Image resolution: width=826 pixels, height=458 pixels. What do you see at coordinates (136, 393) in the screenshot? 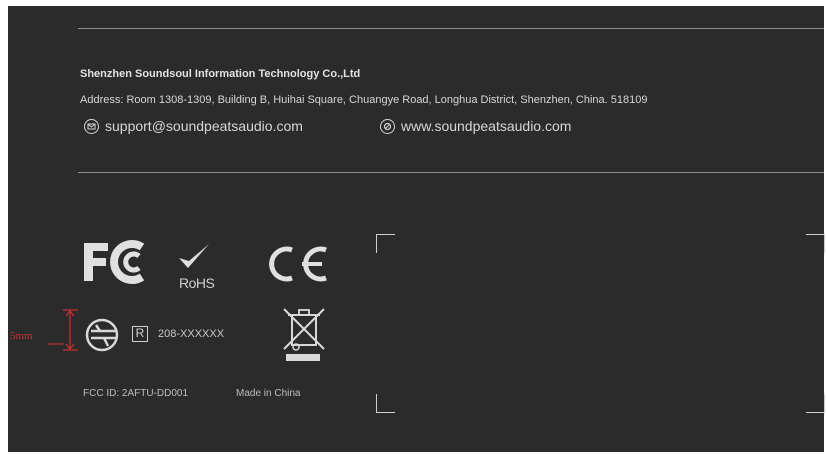
I see `fcc-id: FCC ID: 2AFTU-DD001` at bounding box center [136, 393].